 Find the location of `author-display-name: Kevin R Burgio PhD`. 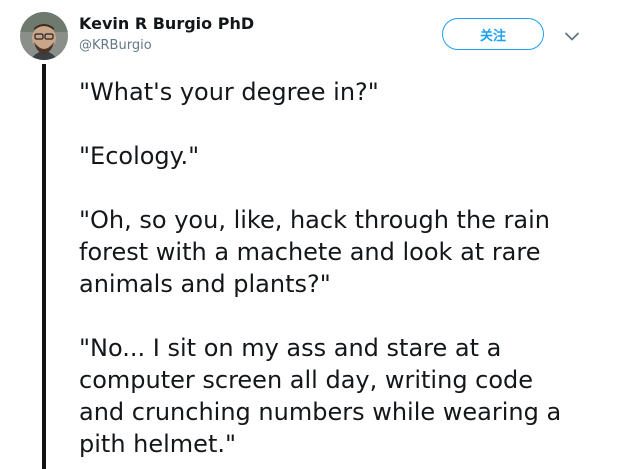

author-display-name: Kevin R Burgio PhD is located at coordinates (166, 23).